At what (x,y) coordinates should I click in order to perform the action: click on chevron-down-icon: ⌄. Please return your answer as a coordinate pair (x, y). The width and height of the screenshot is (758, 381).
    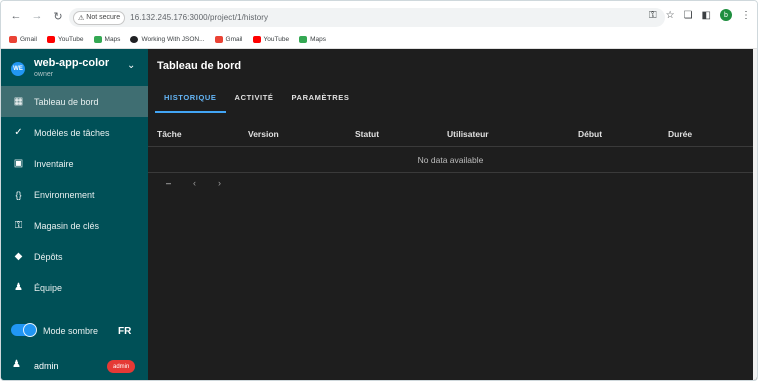
    Looking at the image, I should click on (131, 65).